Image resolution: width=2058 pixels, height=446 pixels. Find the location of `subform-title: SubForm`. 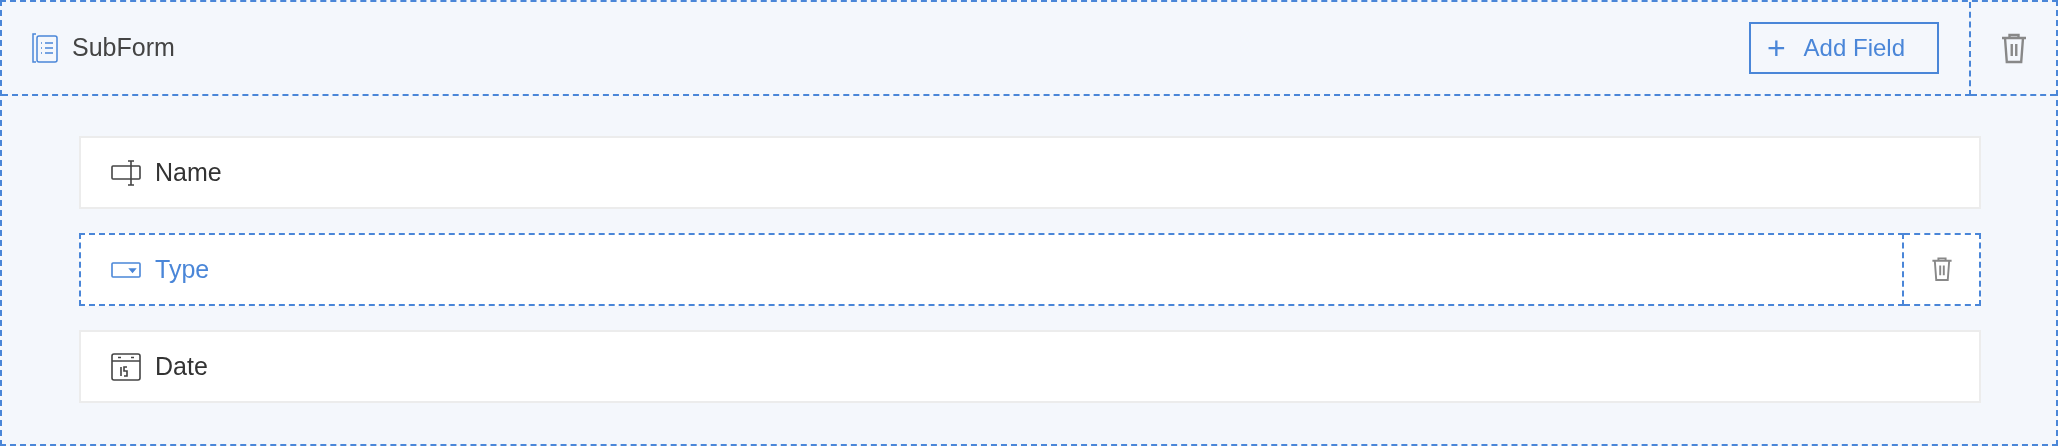

subform-title: SubForm is located at coordinates (123, 48).